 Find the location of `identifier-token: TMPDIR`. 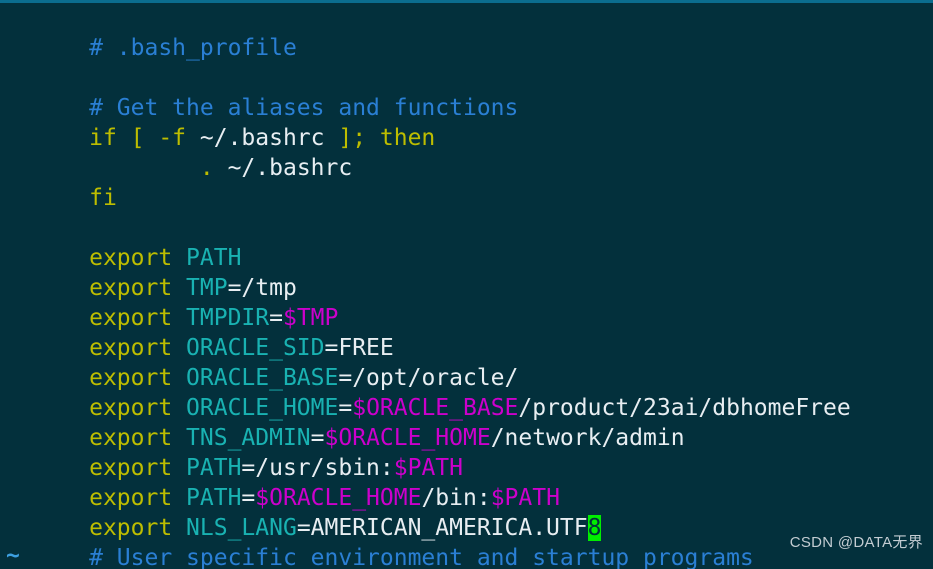

identifier-token: TMPDIR is located at coordinates (228, 318).